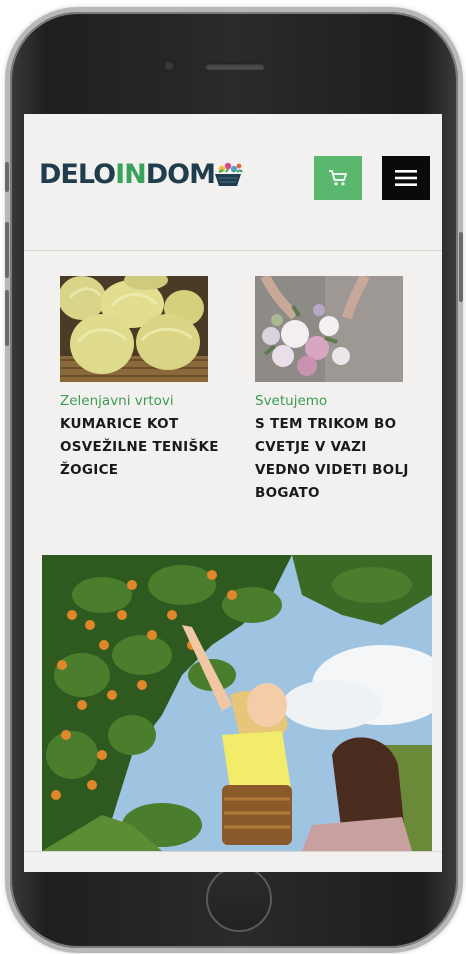 The height and width of the screenshot is (954, 466). Describe the element at coordinates (134, 329) in the screenshot. I see `cucumbers-image` at that location.